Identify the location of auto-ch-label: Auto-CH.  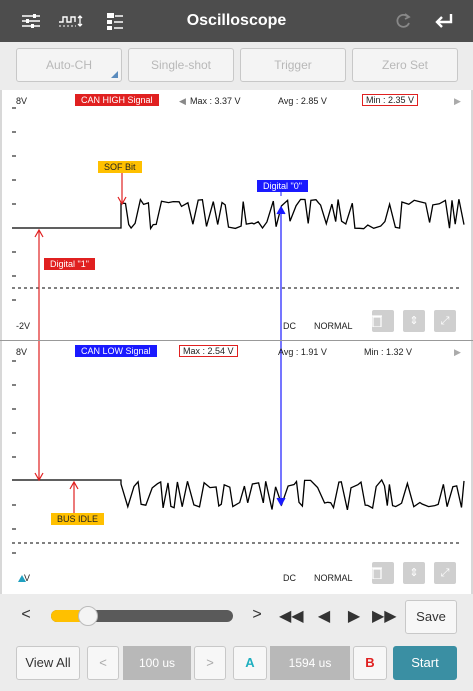
(68, 65).